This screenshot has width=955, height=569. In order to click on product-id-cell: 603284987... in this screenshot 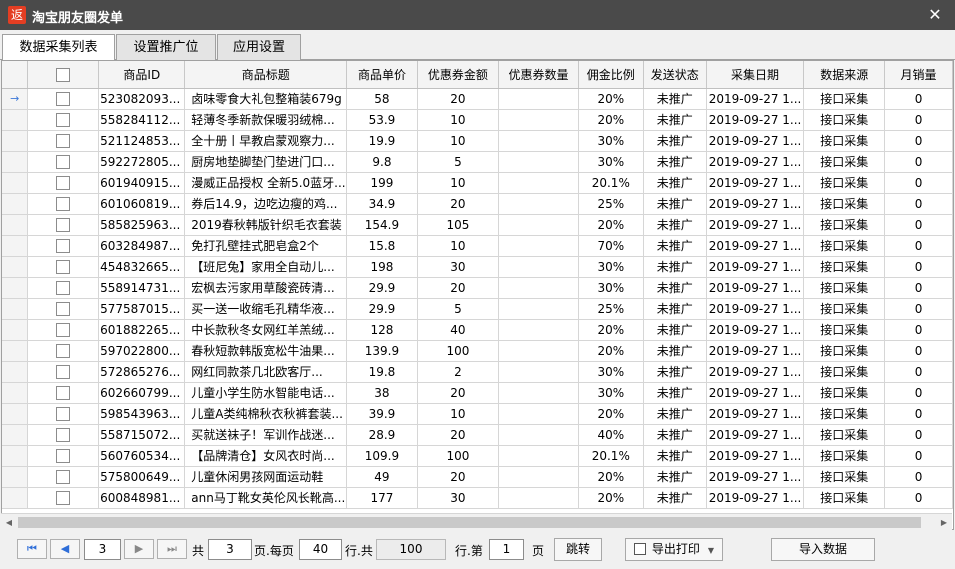, I will do `click(142, 246)`.